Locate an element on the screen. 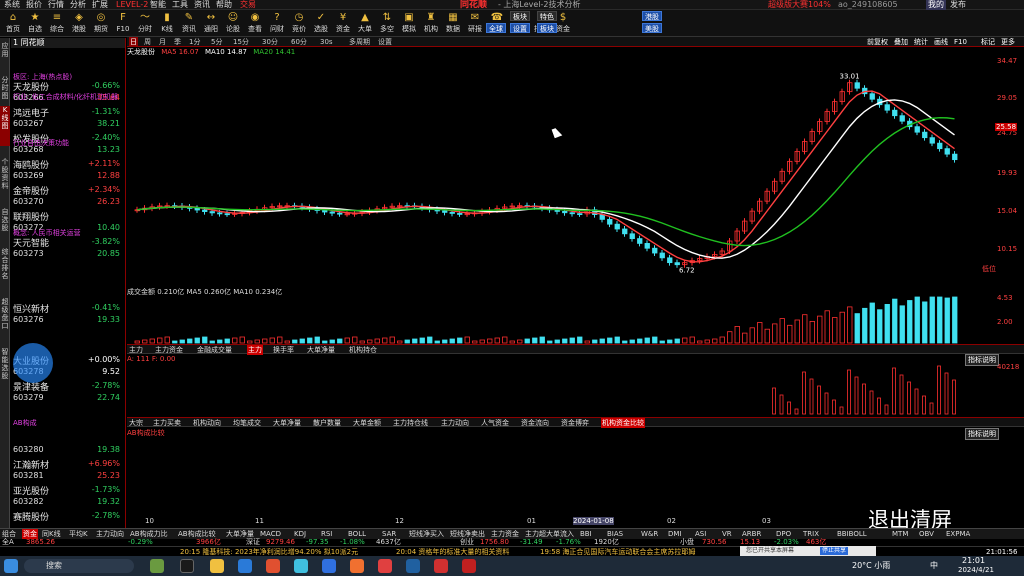  toolbar-button-12: ? 问财 is located at coordinates (277, 23).